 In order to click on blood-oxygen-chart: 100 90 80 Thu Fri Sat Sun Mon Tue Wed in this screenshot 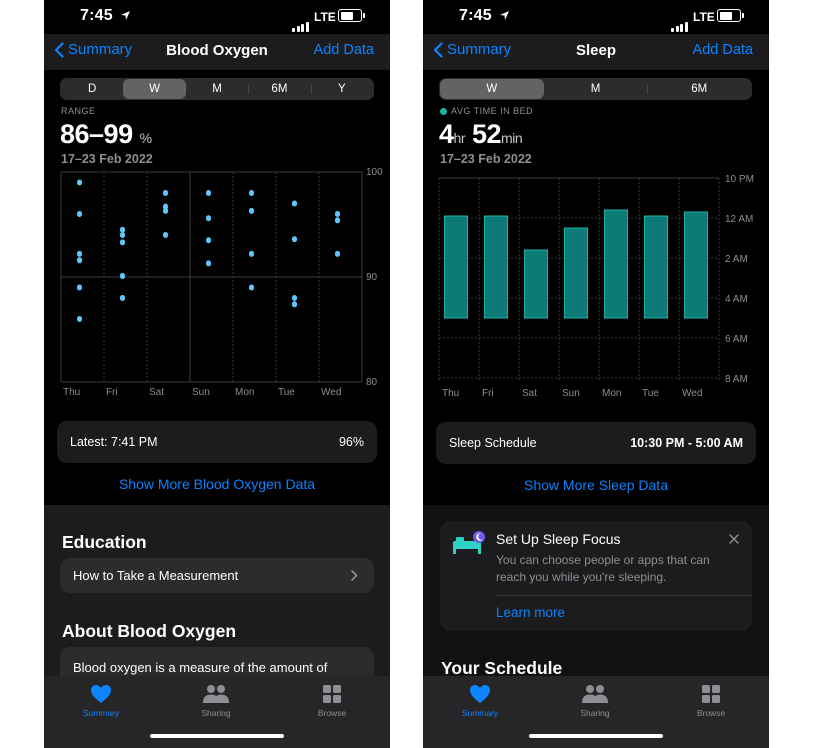, I will do `click(221, 283)`.